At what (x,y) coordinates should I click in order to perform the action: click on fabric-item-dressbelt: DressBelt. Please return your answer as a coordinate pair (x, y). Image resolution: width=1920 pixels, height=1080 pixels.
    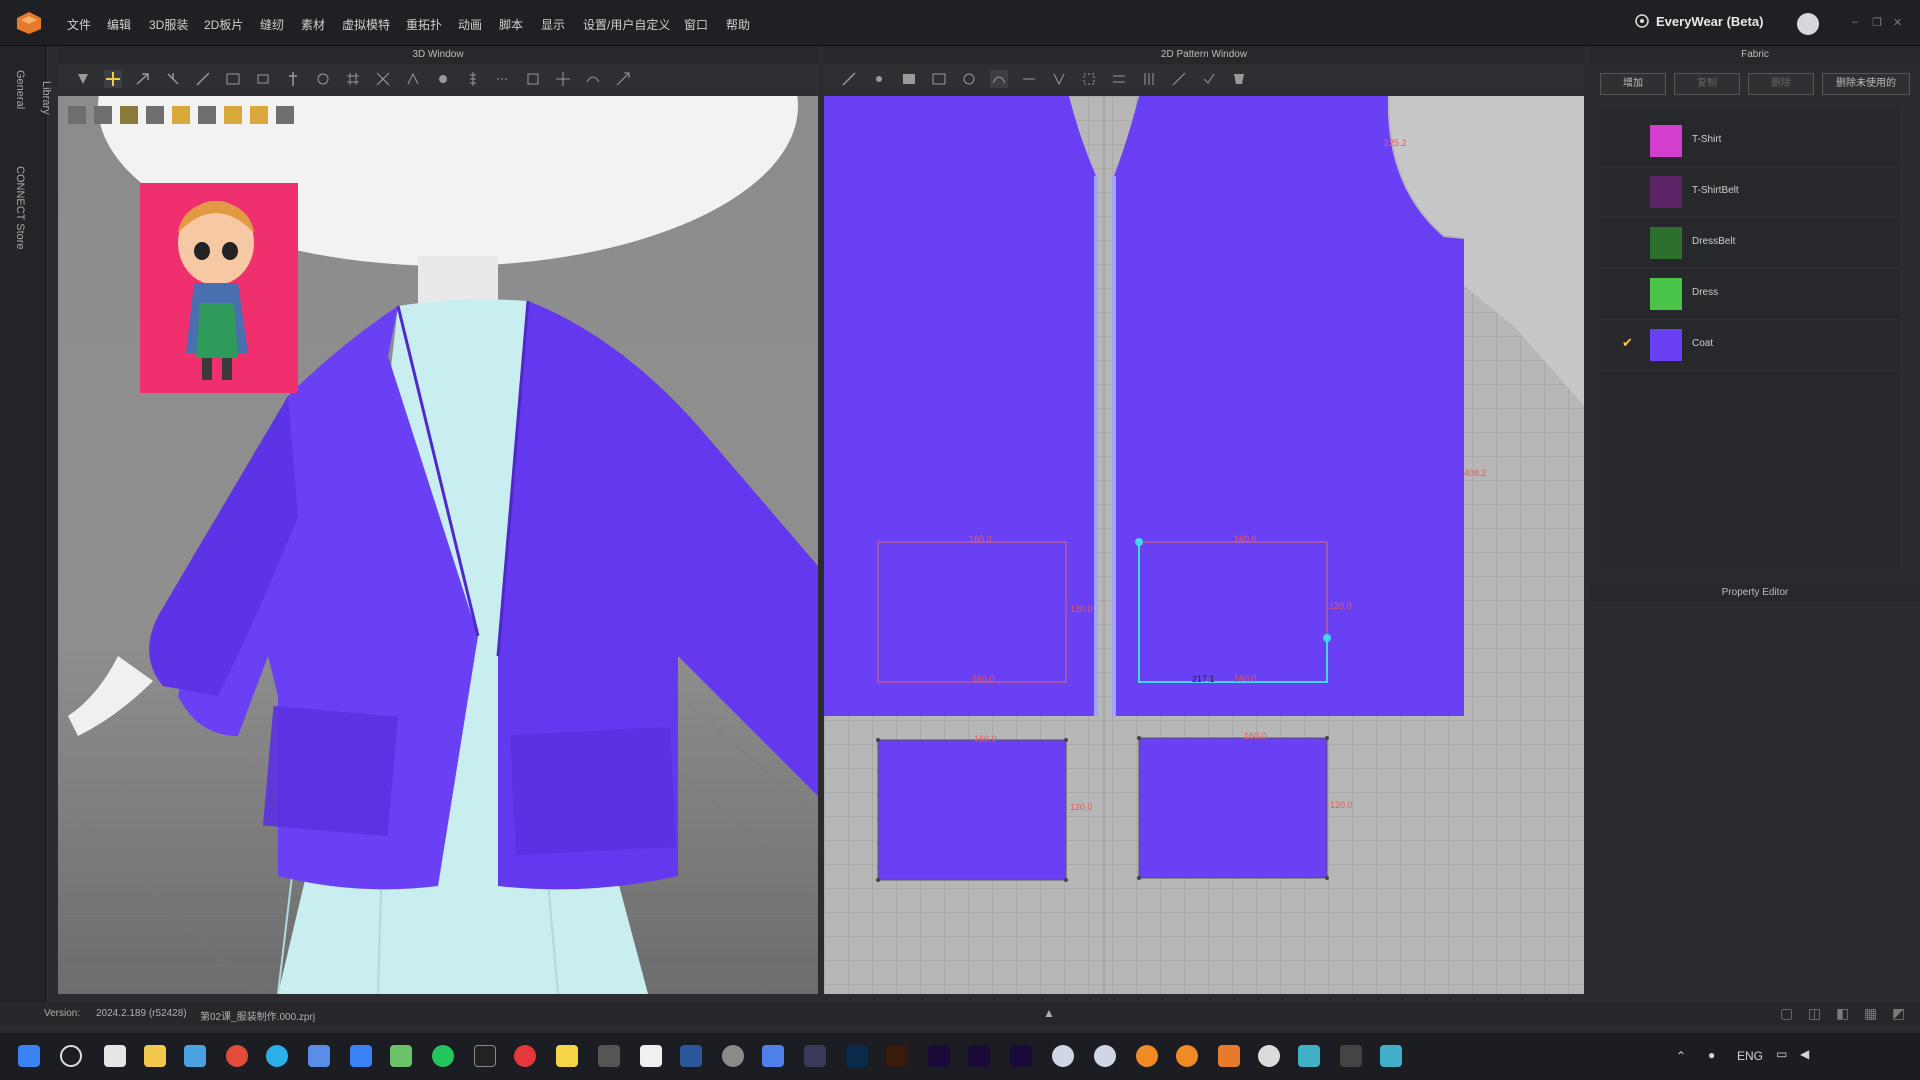
    Looking at the image, I should click on (1750, 243).